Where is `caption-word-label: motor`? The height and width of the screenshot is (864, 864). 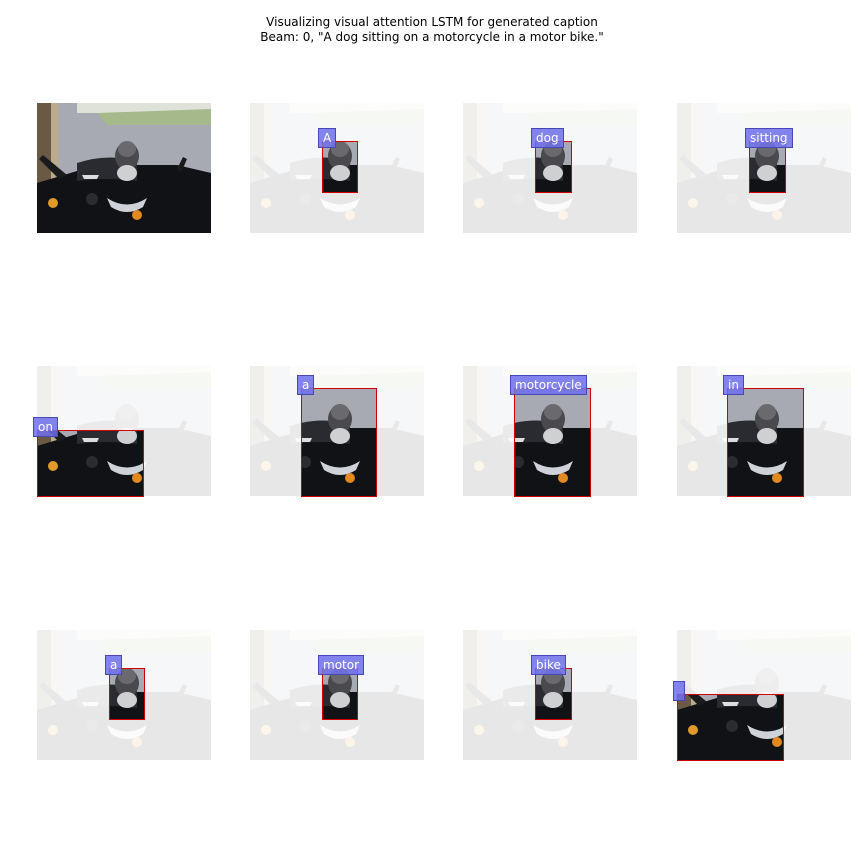
caption-word-label: motor is located at coordinates (341, 665).